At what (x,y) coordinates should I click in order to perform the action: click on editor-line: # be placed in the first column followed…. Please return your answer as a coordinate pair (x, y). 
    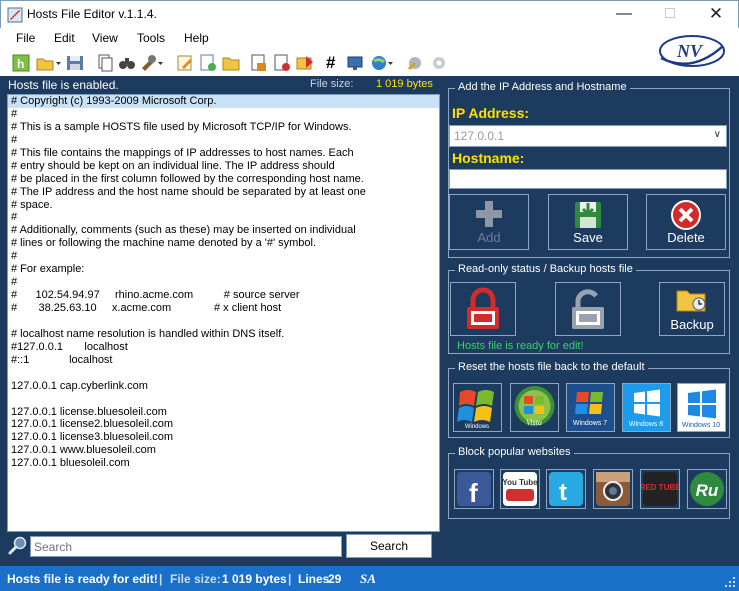
    Looking at the image, I should click on (223, 179).